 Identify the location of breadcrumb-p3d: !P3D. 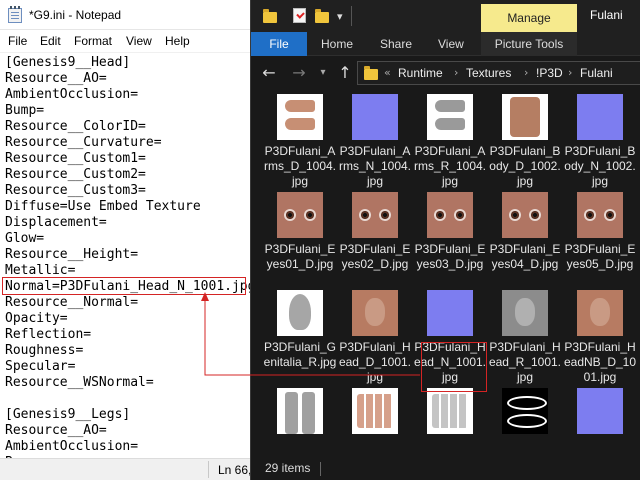
(549, 73).